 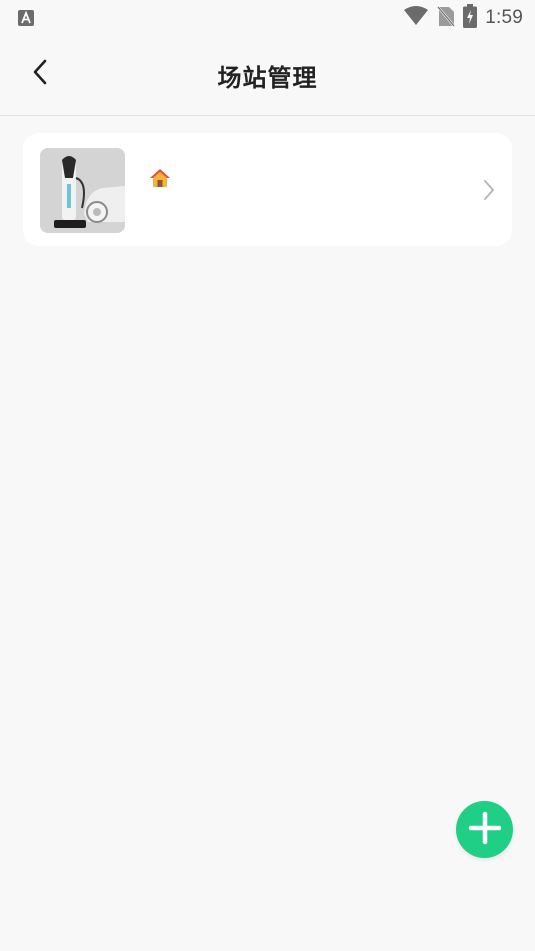 I want to click on wifi-icon, so click(x=416, y=18).